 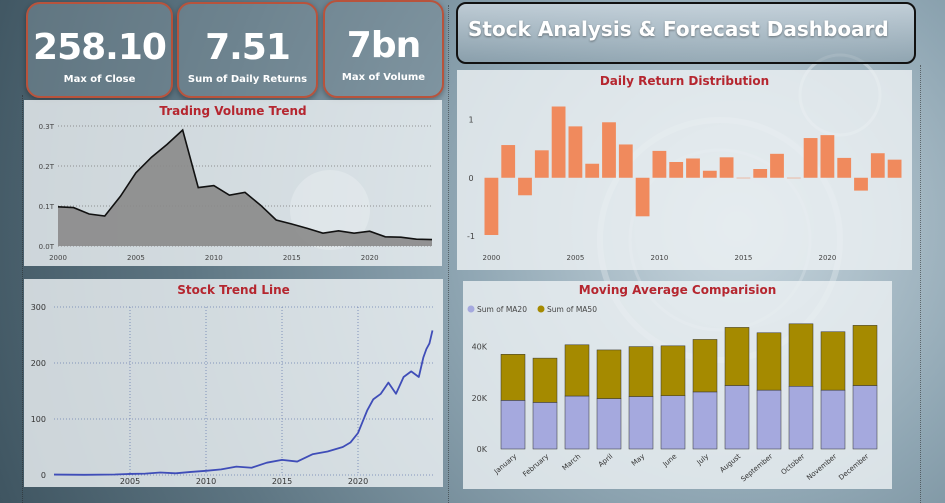 I want to click on dashboard-title-box: Stock Analysis & Forecast Dashboard, so click(x=686, y=33).